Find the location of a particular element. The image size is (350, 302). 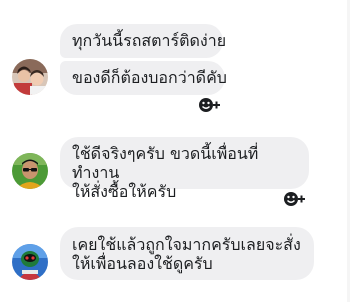

message-text: ของดีก็ต้องบอกว่าดีคับ is located at coordinates (149, 77).